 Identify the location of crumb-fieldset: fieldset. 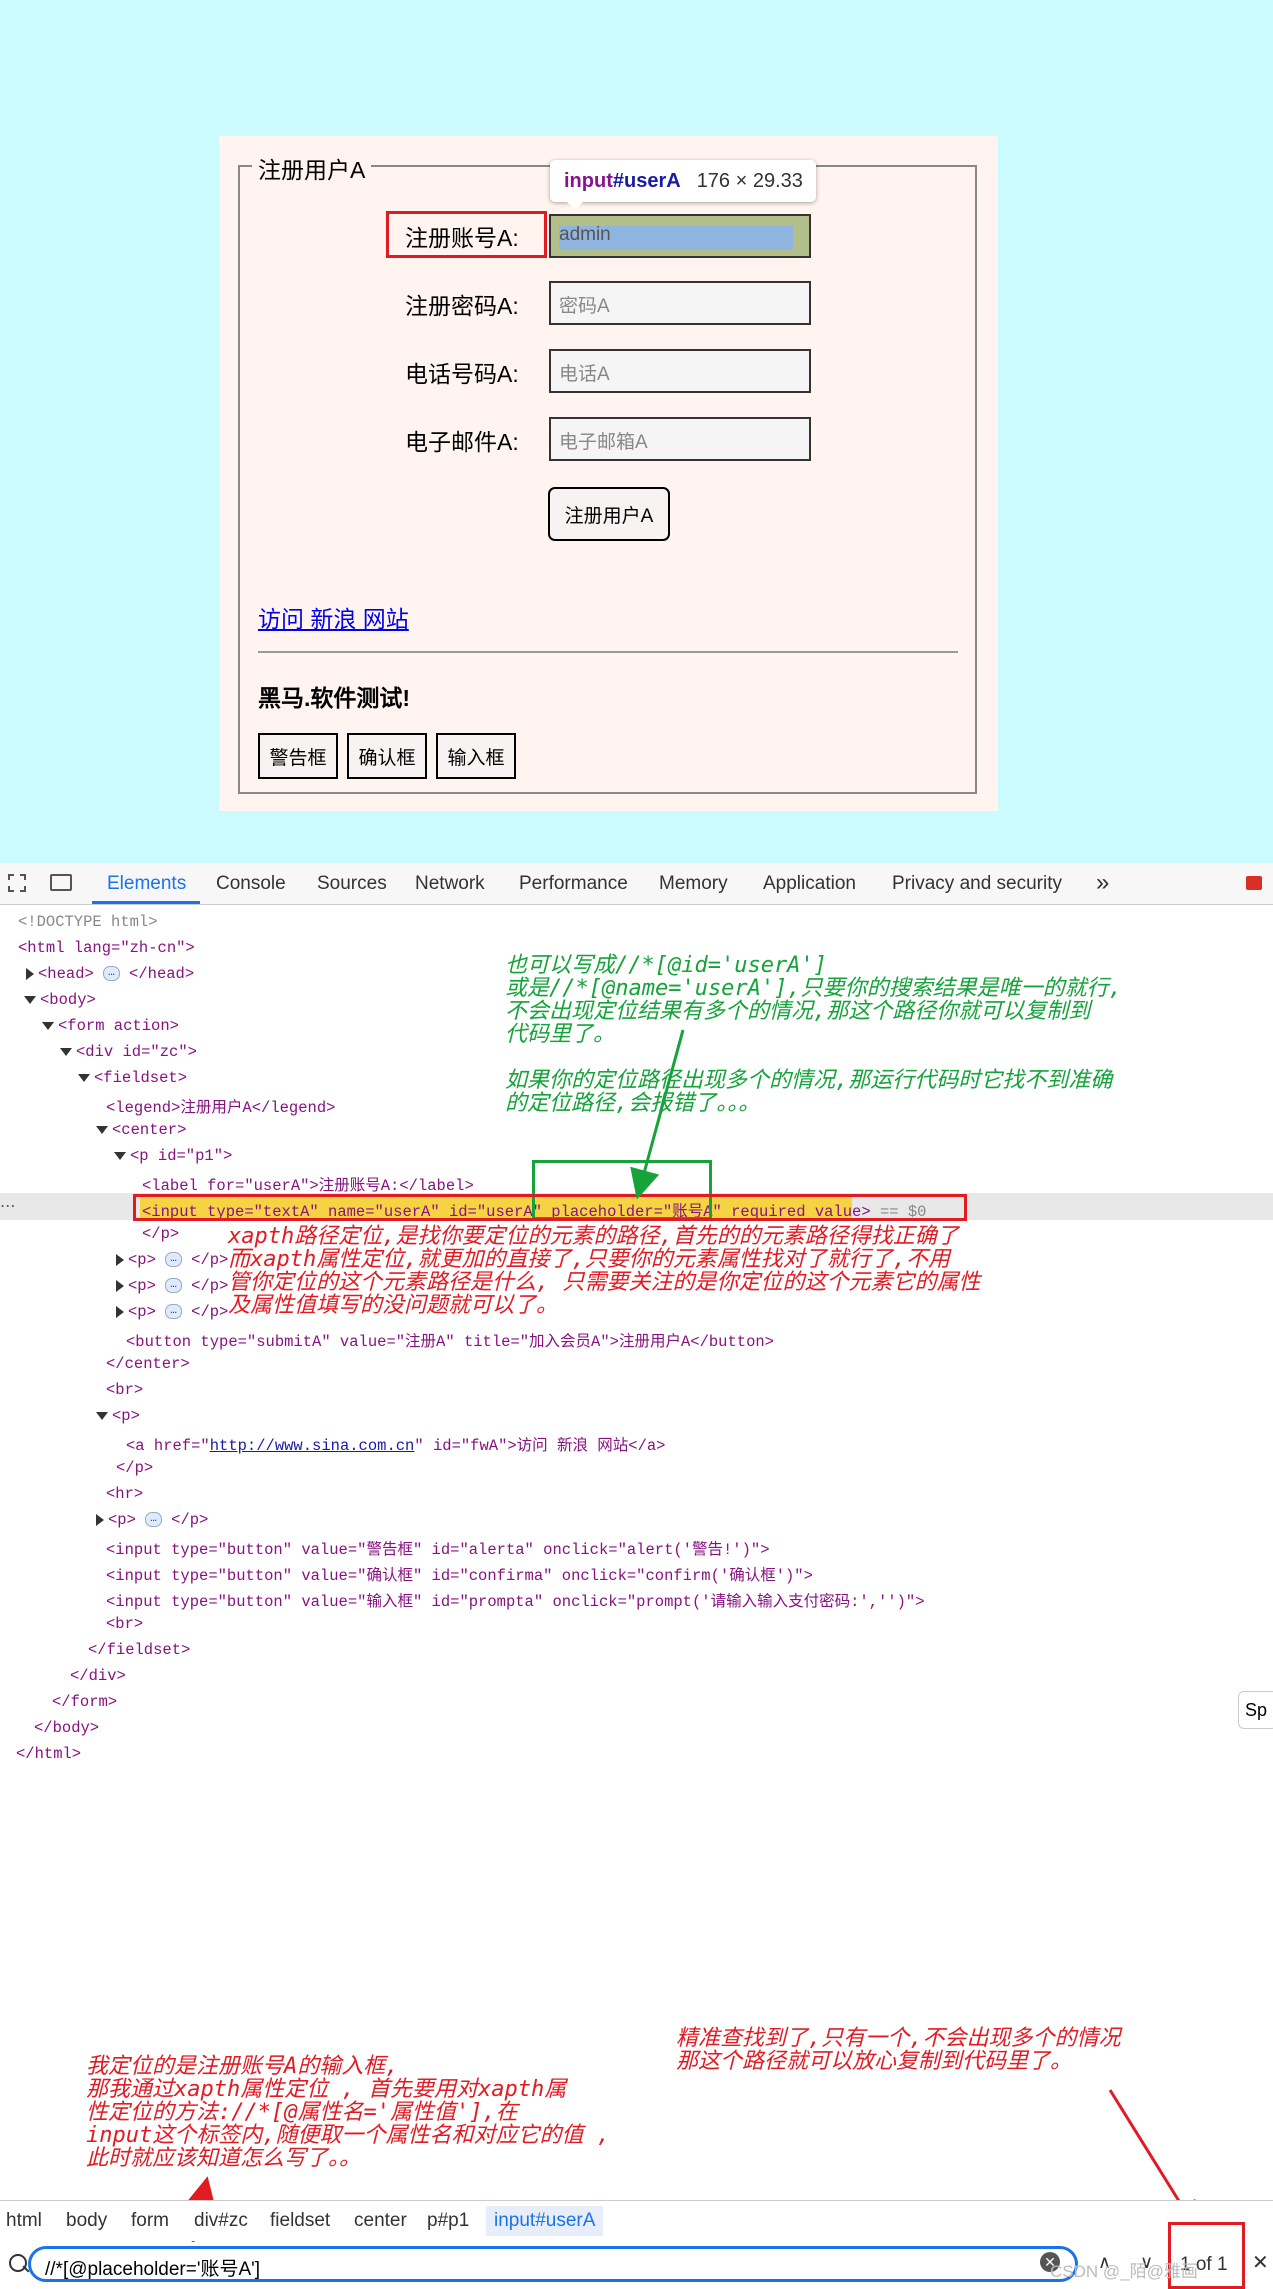
(300, 2221).